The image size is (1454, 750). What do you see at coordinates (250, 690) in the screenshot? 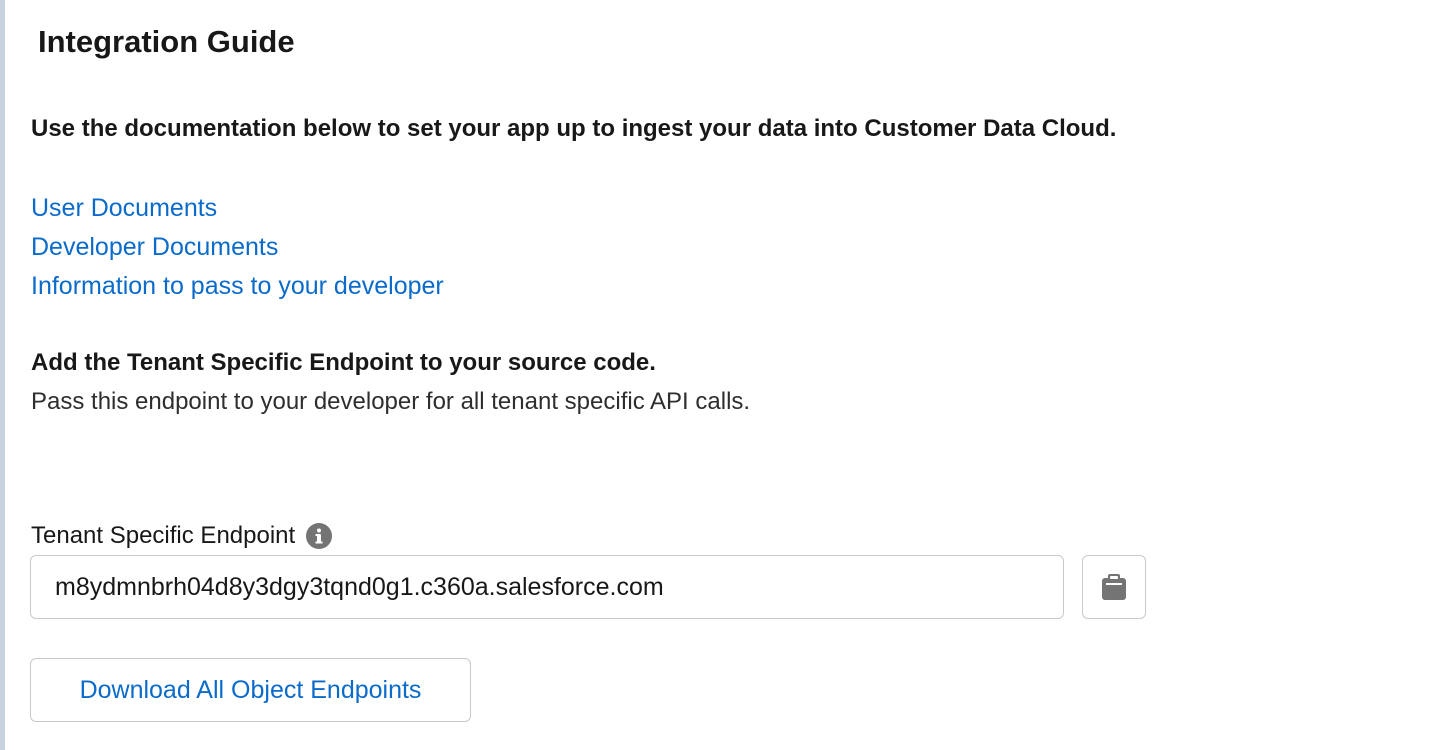
I see `download-all-endpoints-button: Download All Object Endpoints` at bounding box center [250, 690].